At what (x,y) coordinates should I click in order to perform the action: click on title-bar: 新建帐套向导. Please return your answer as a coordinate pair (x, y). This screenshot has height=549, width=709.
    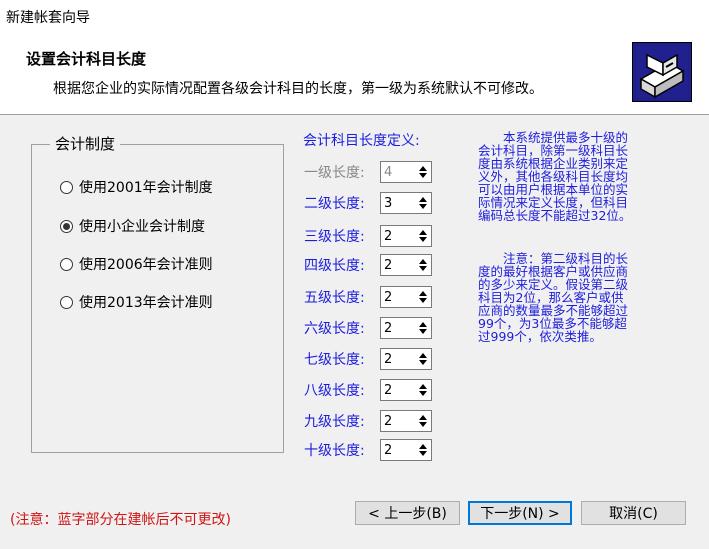
    Looking at the image, I should click on (354, 15).